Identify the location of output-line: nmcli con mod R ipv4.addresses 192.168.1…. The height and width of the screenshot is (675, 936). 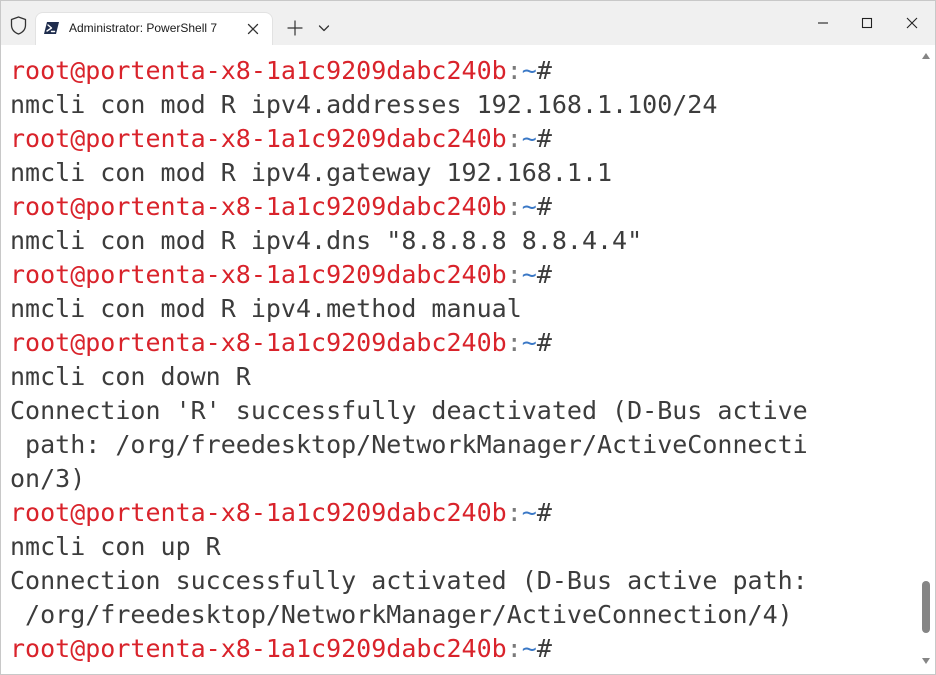
(364, 104).